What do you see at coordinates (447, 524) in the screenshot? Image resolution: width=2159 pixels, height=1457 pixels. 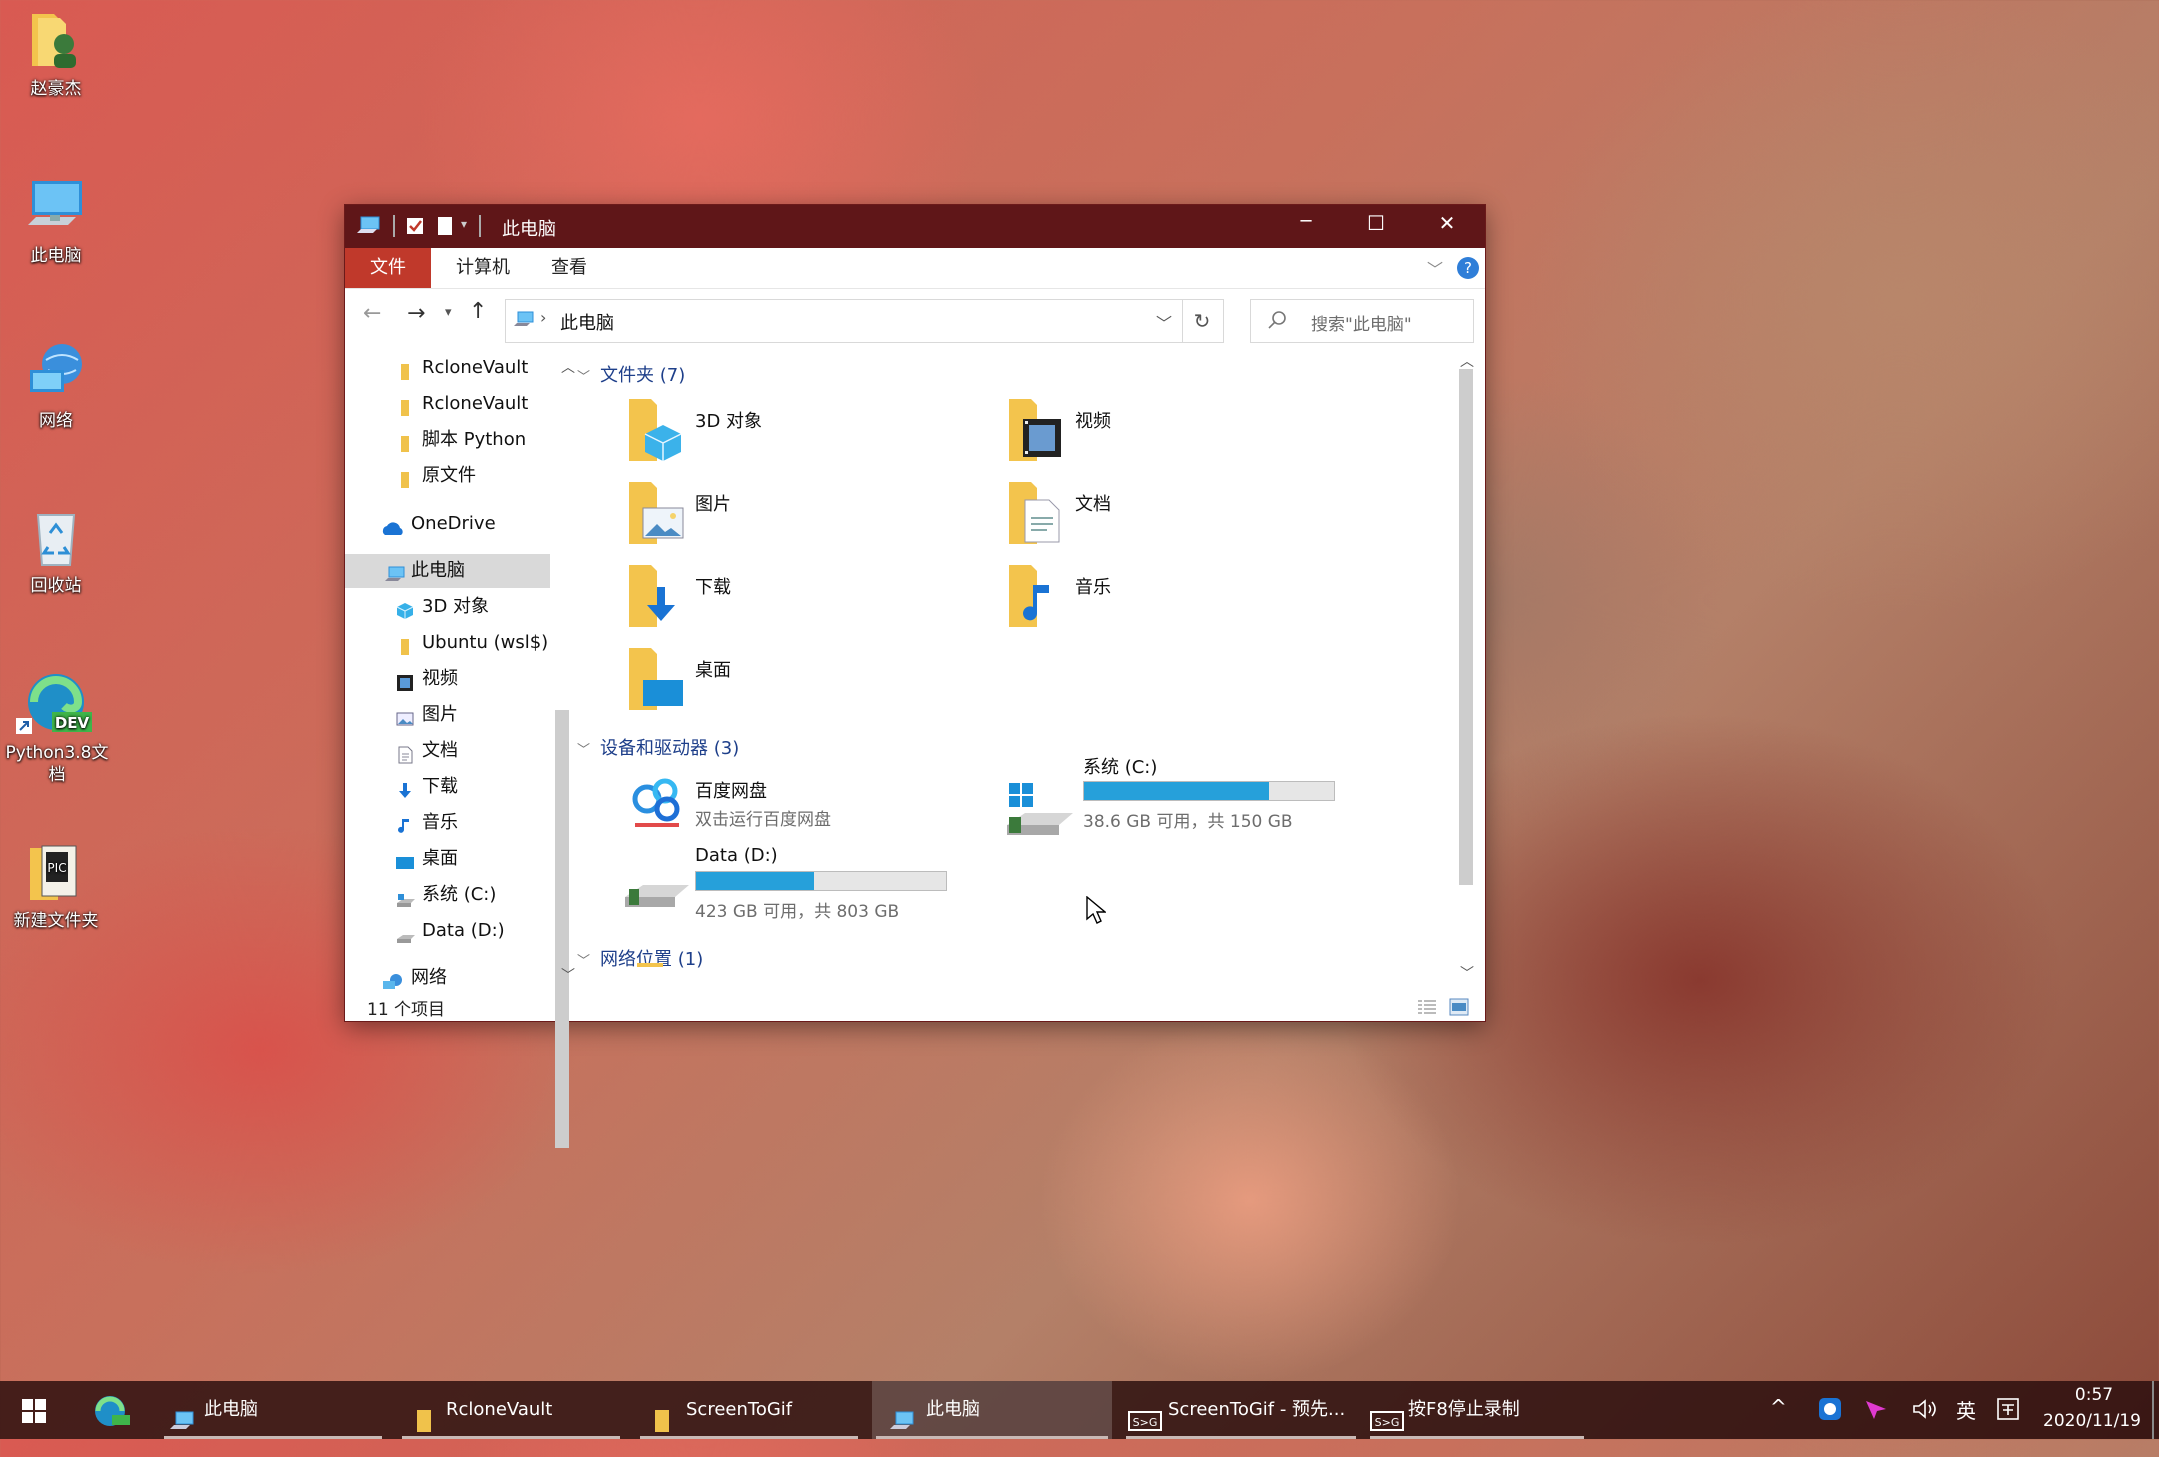 I see `nav-item-onedrive: OneDrive` at bounding box center [447, 524].